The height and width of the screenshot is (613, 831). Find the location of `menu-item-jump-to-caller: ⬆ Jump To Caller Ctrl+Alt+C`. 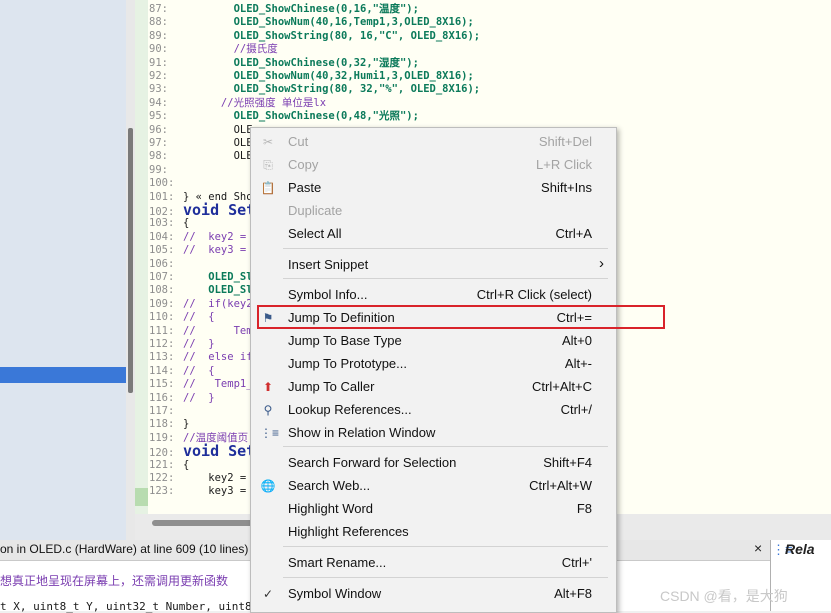

menu-item-jump-to-caller: ⬆ Jump To Caller Ctrl+Alt+C is located at coordinates (433, 387).